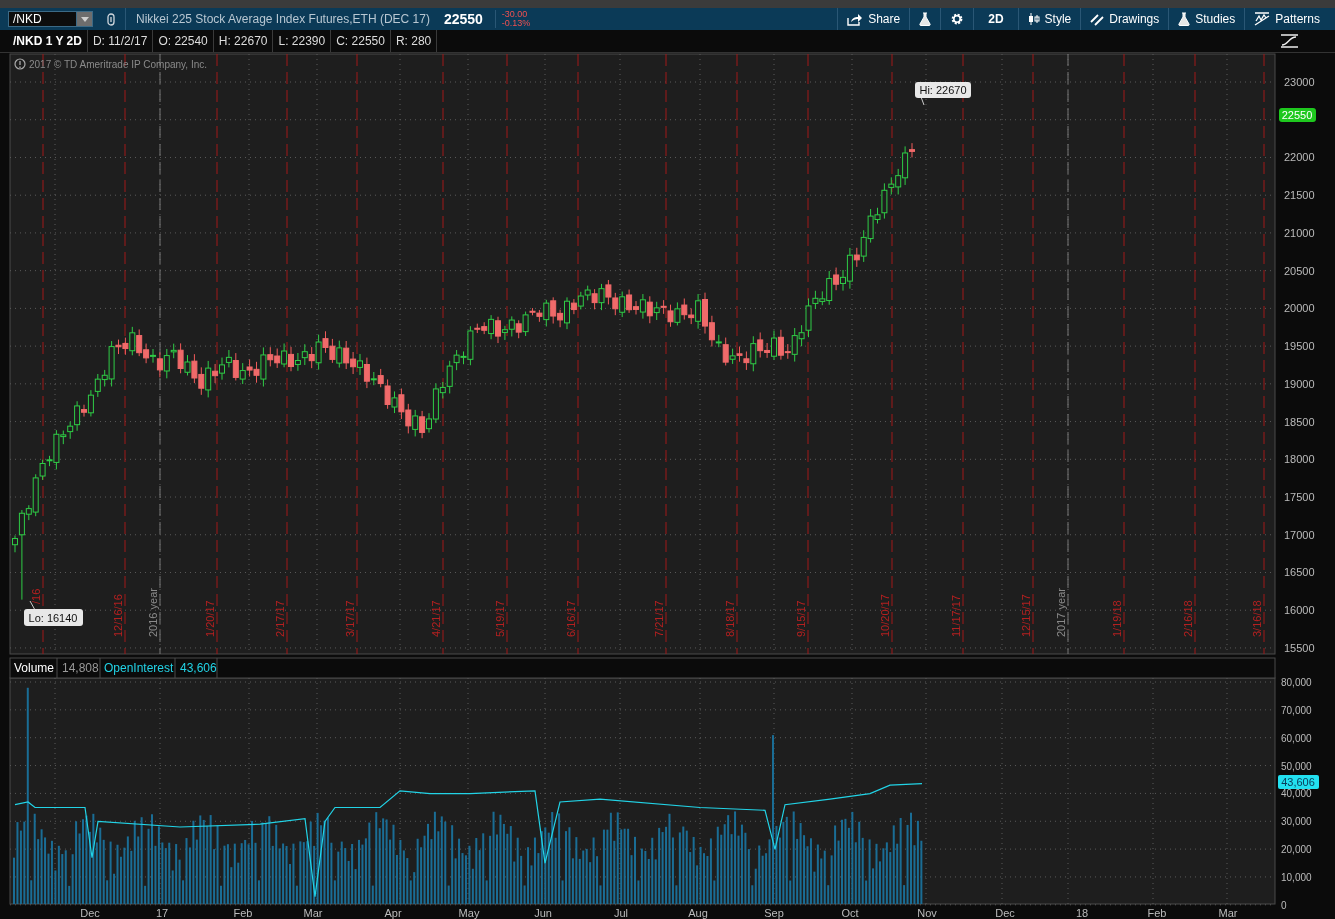  Describe the element at coordinates (34, 668) in the screenshot. I see `volume-legend-label: Volume` at that location.